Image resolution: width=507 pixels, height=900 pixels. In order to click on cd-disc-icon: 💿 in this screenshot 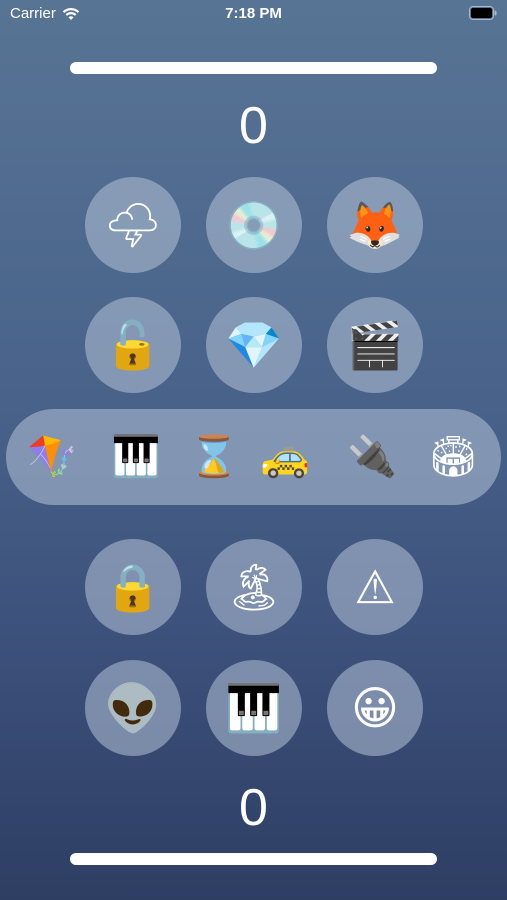, I will do `click(254, 225)`.